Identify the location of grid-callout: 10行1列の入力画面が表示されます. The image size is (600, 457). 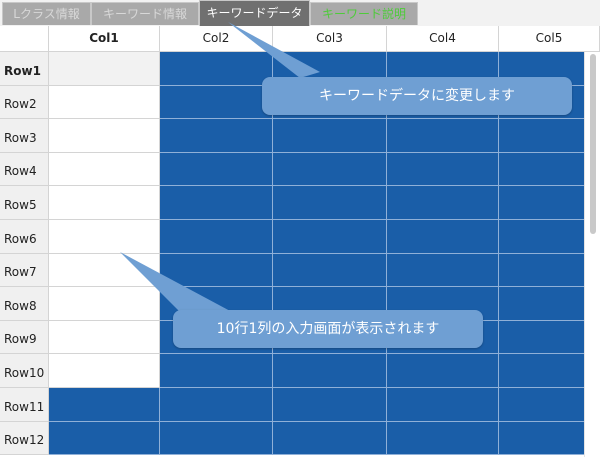
(328, 329).